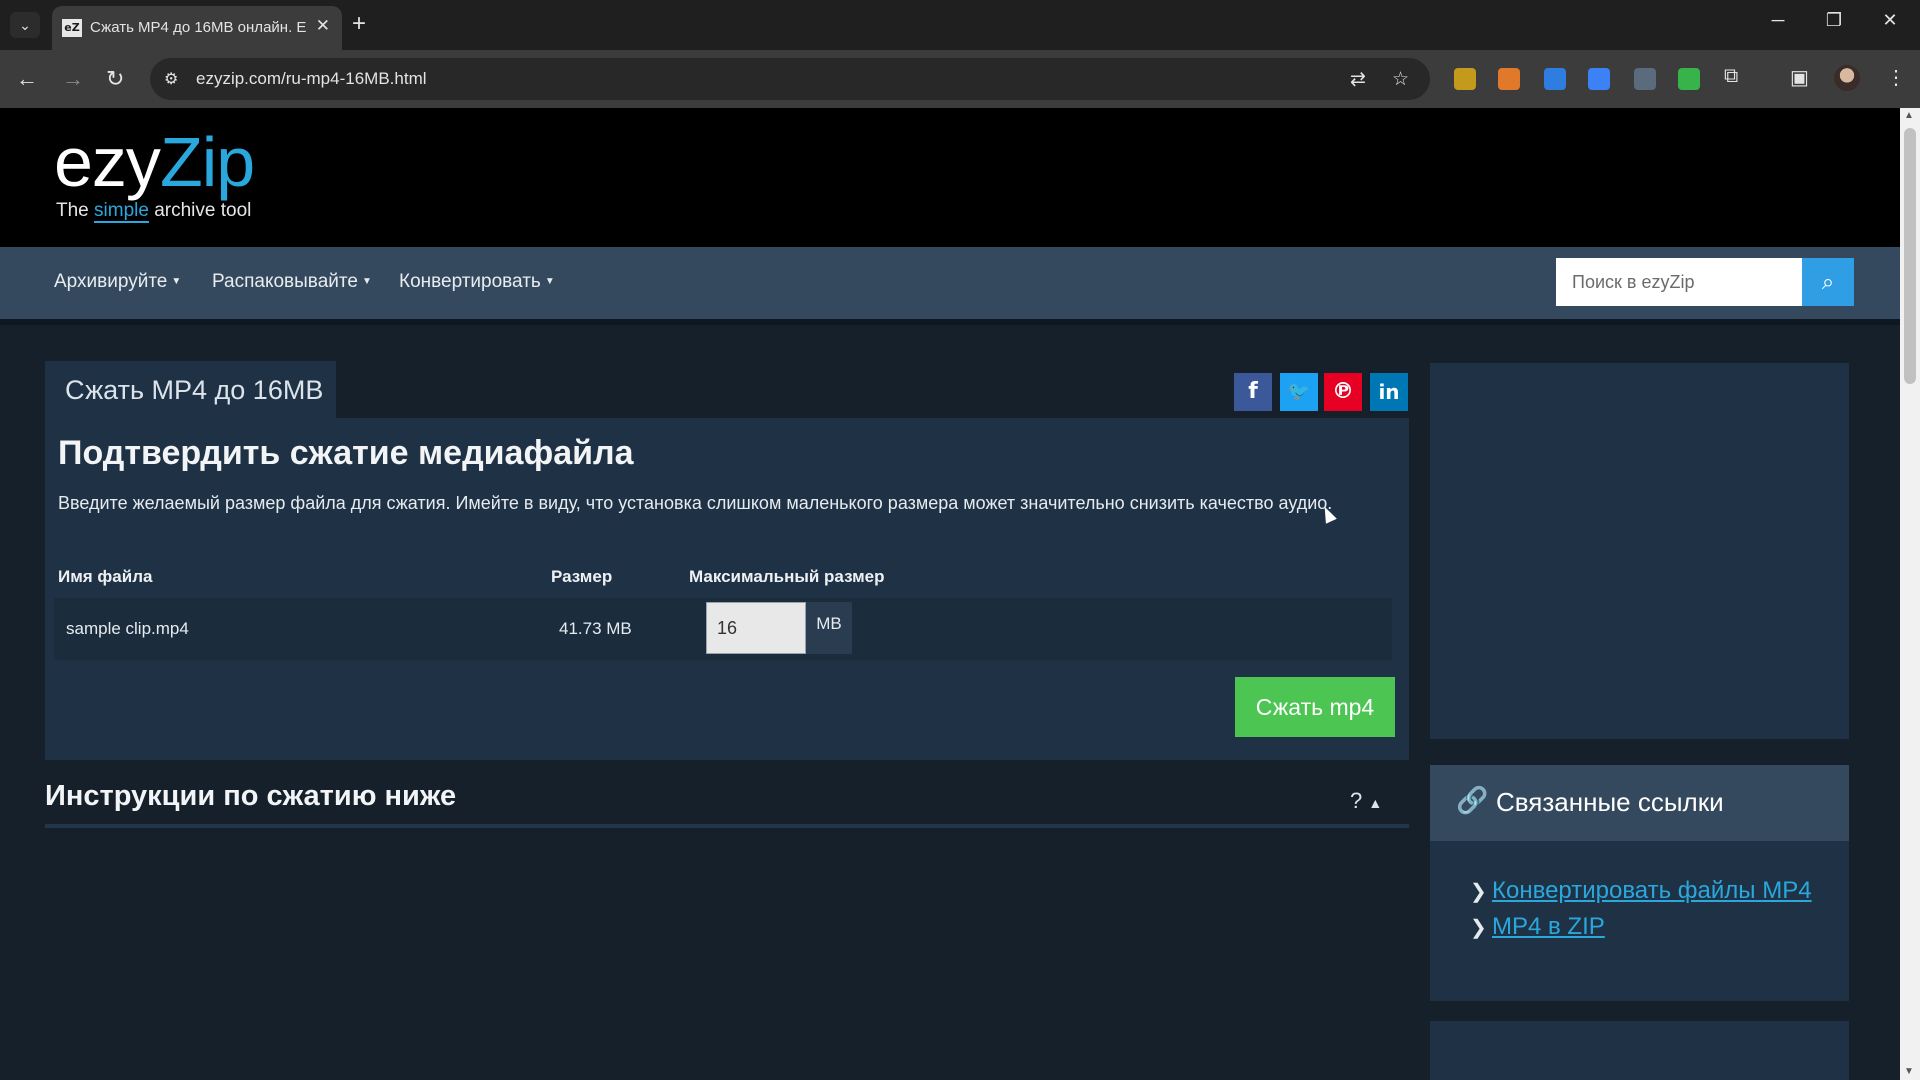 The image size is (1920, 1080). I want to click on tool-title-tab: Сжать MP4 до 16MB, so click(190, 389).